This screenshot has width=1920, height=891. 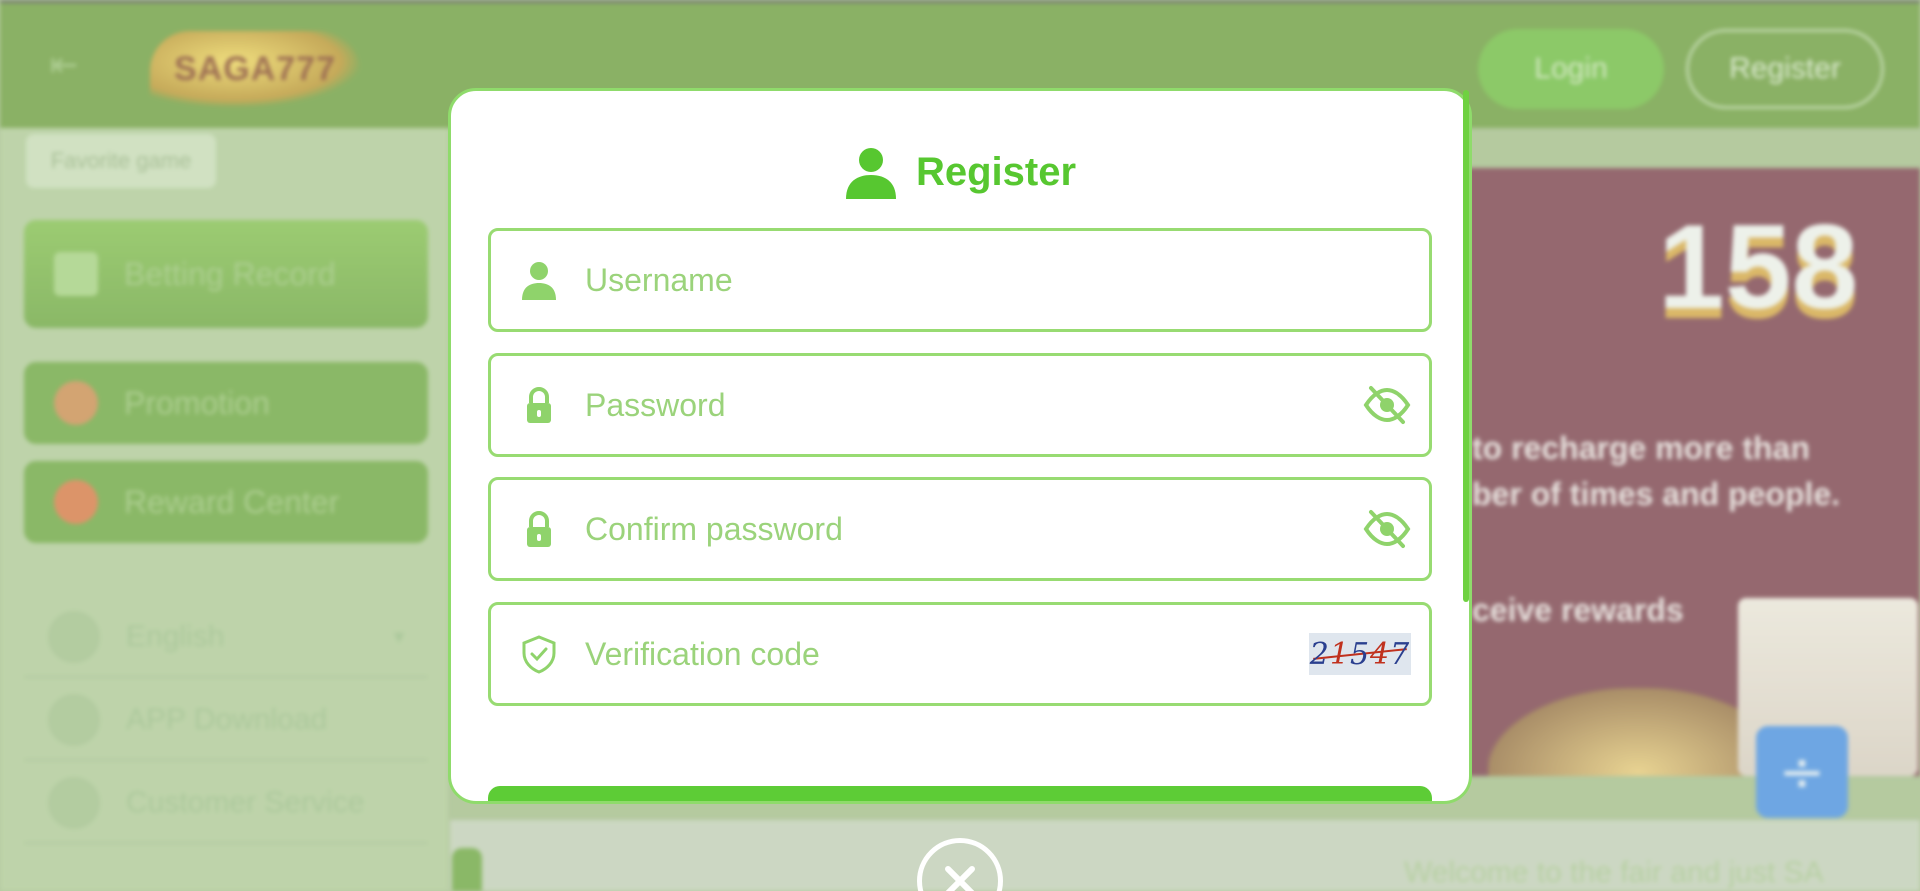 What do you see at coordinates (539, 654) in the screenshot?
I see `shield-check-icon` at bounding box center [539, 654].